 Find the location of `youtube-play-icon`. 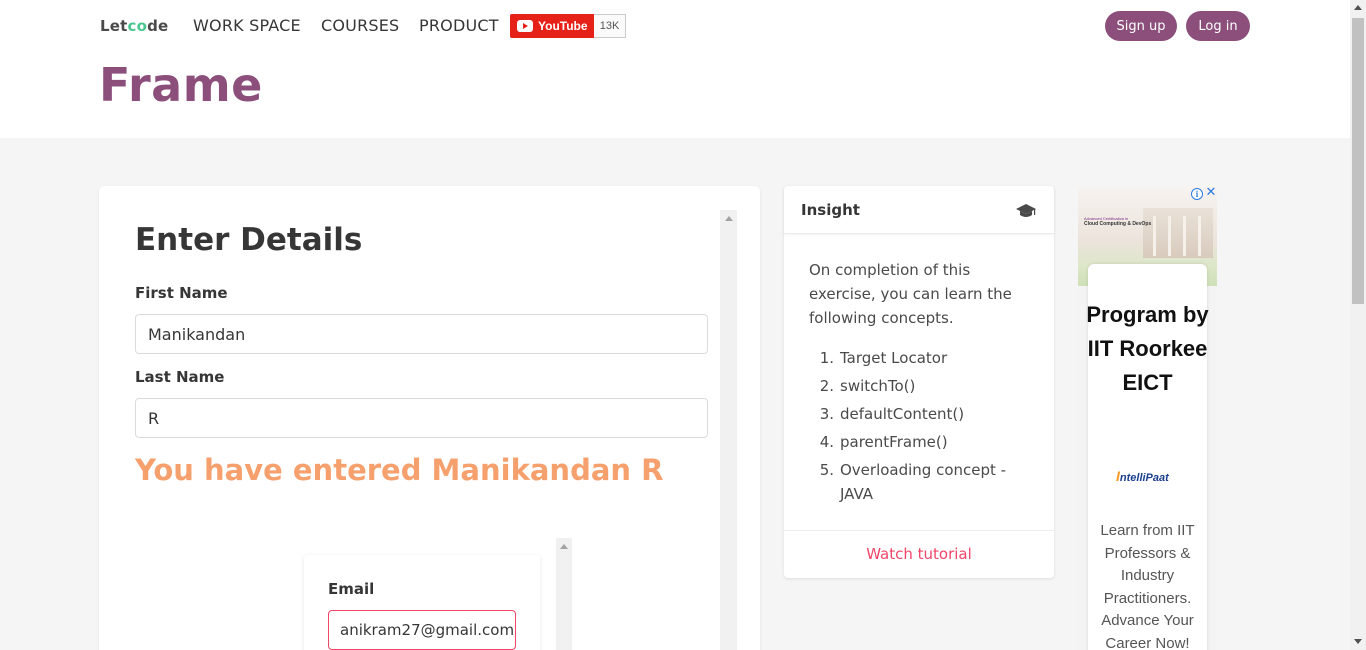

youtube-play-icon is located at coordinates (525, 26).